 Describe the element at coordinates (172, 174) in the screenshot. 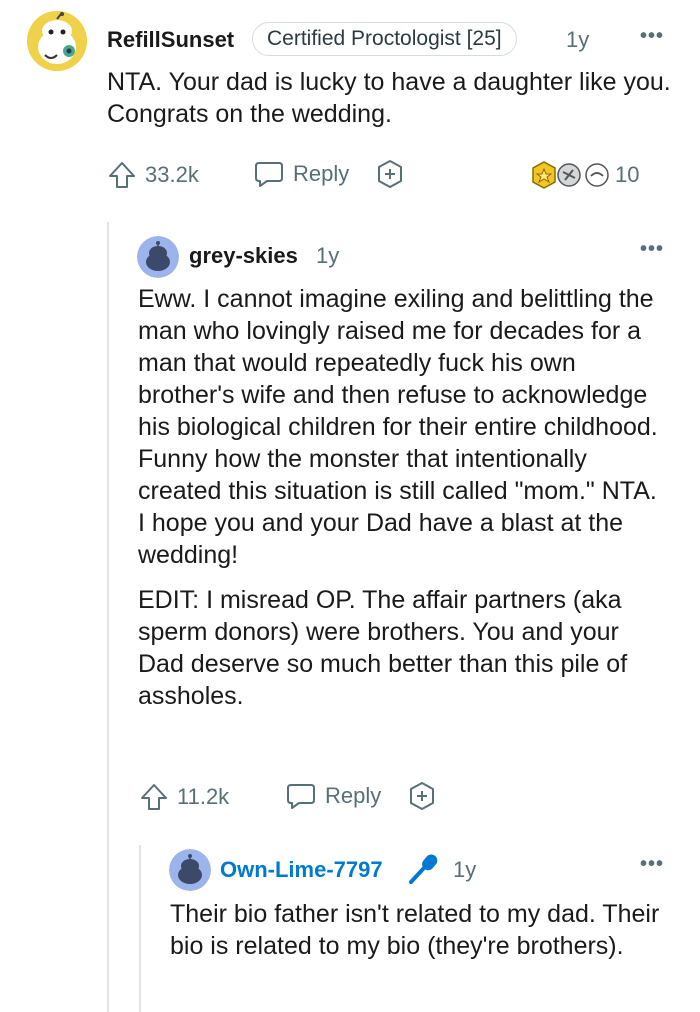

I see `vote-count: 33.2k` at that location.